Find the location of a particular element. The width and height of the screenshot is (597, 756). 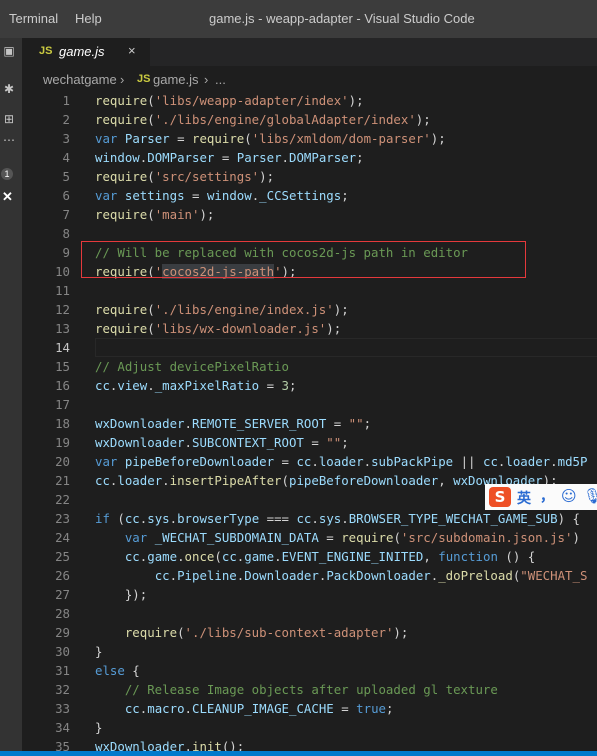

line-number: 25 is located at coordinates (62, 556).